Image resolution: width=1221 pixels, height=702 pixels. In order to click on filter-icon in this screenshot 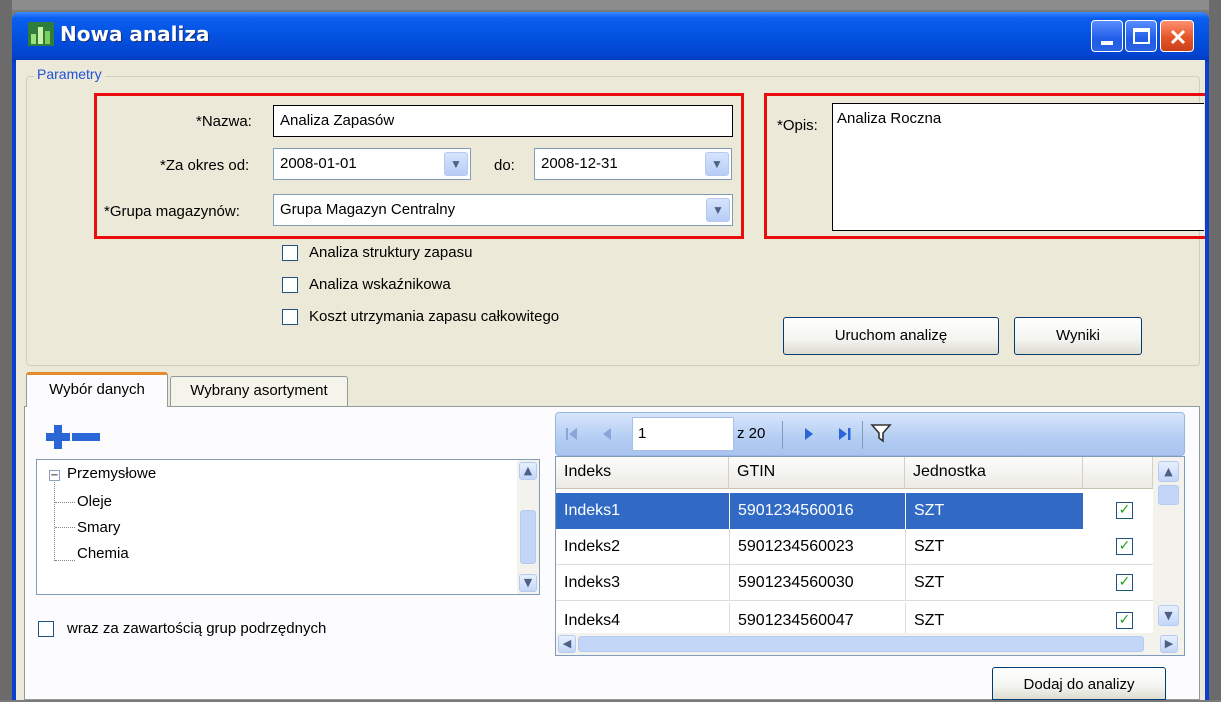, I will do `click(881, 433)`.